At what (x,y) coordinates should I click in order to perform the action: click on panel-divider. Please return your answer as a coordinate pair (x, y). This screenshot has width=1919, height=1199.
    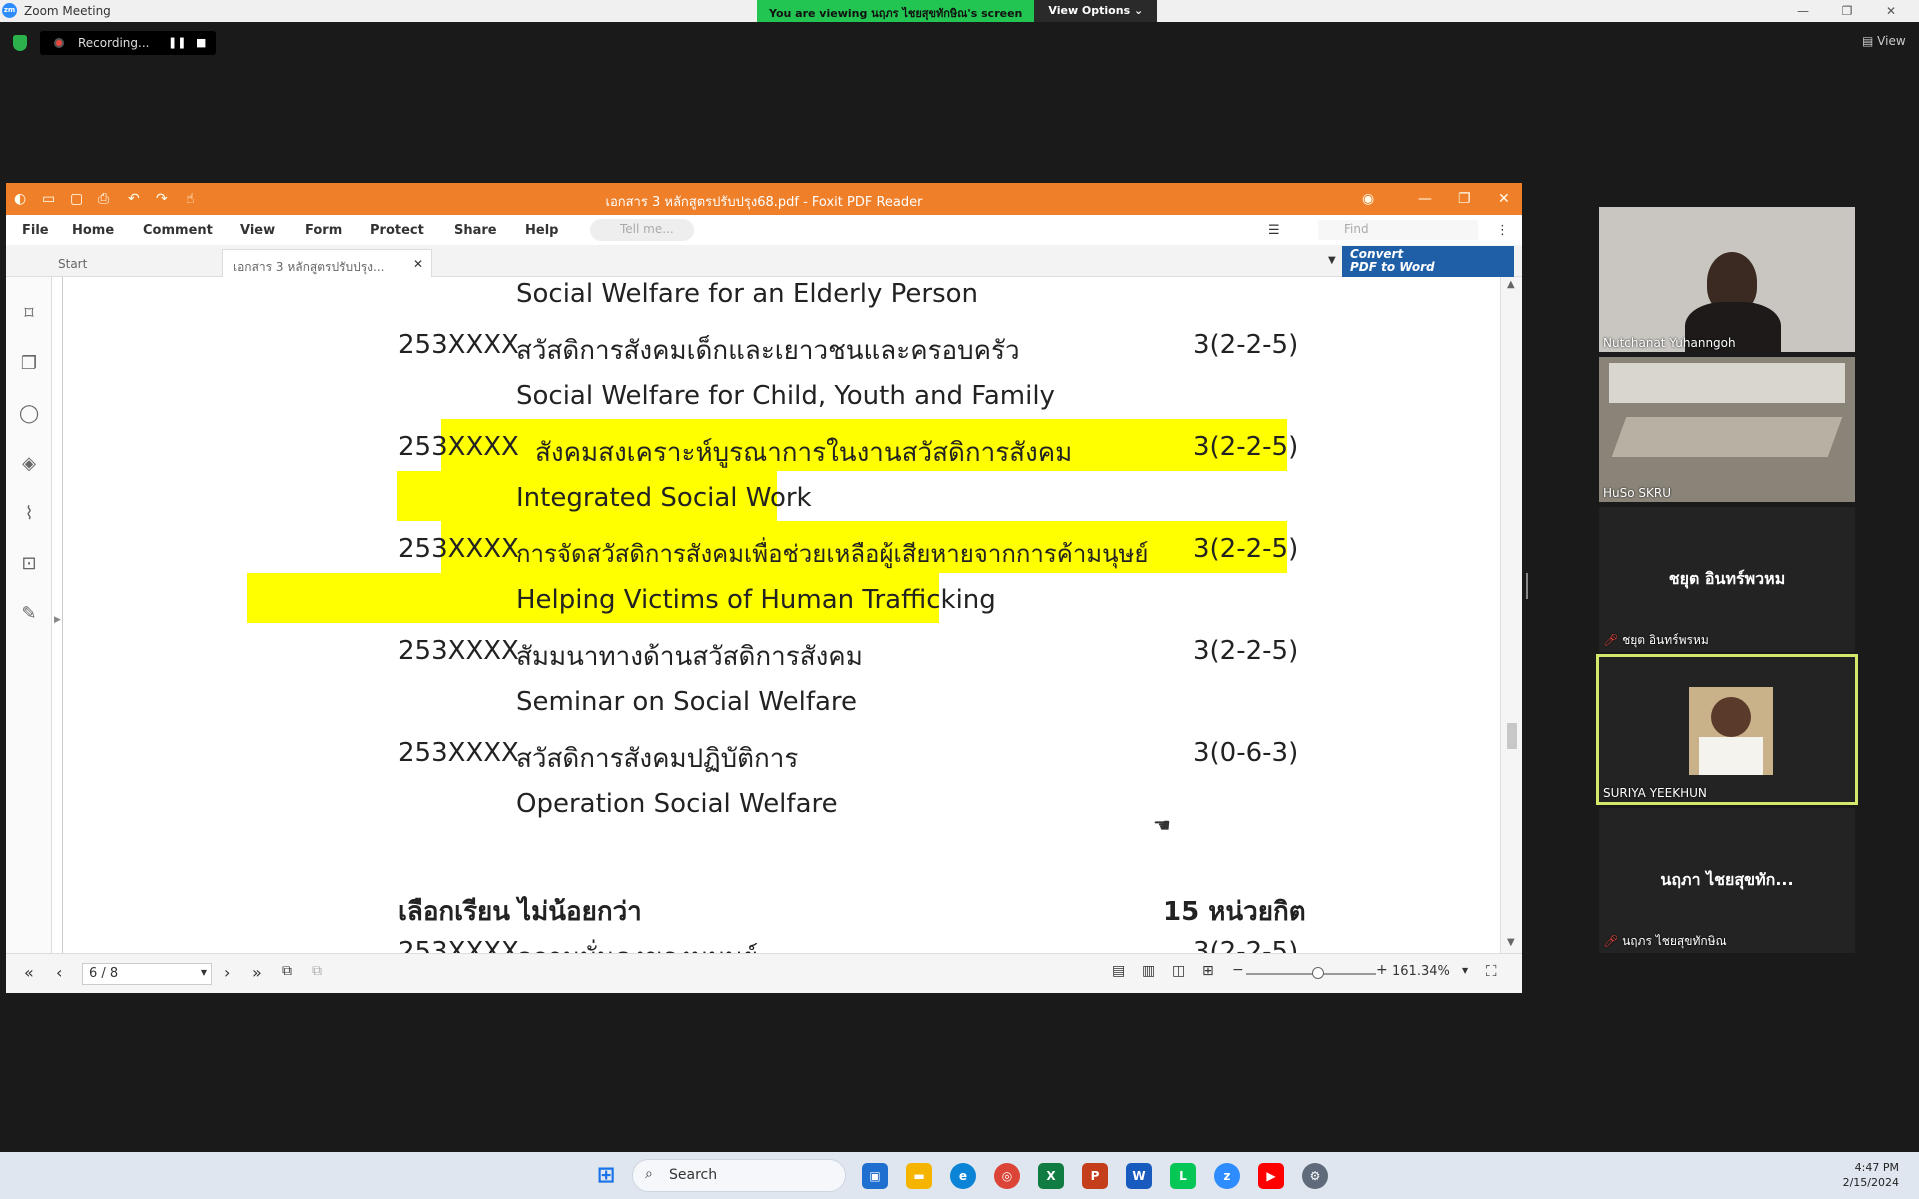
    Looking at the image, I should click on (1527, 586).